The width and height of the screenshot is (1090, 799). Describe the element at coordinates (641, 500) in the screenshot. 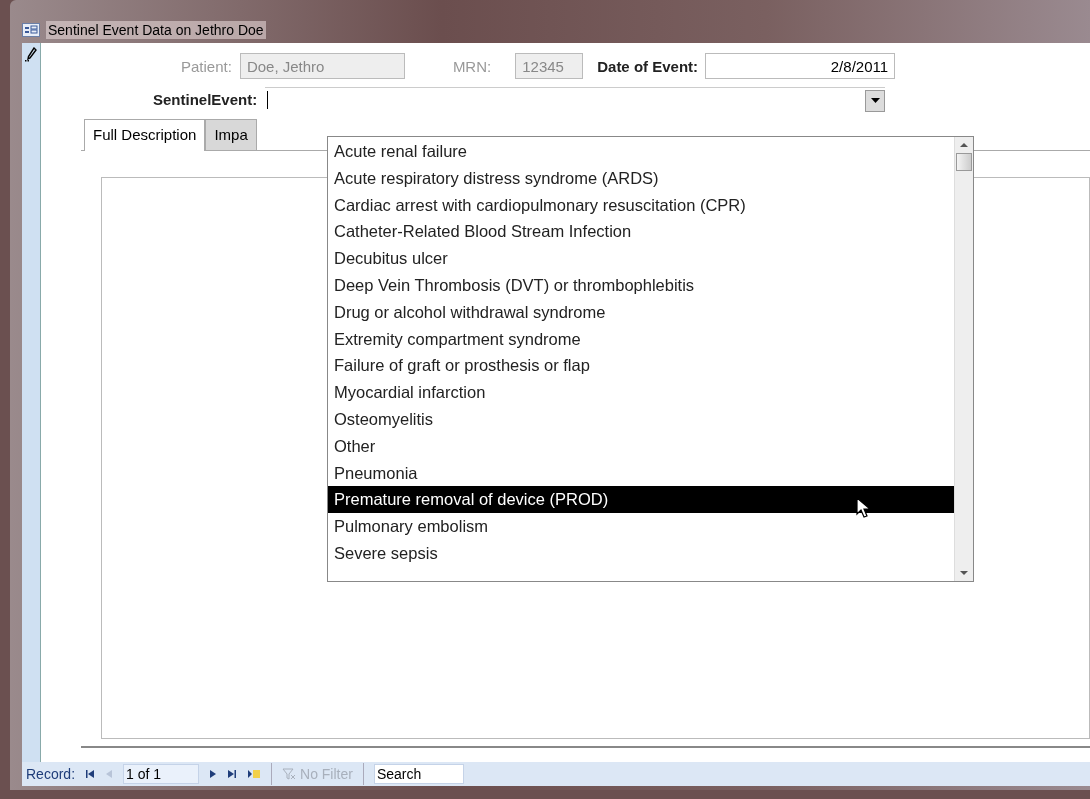

I see `dropdown-option: Premature removal of device (PROD)` at that location.